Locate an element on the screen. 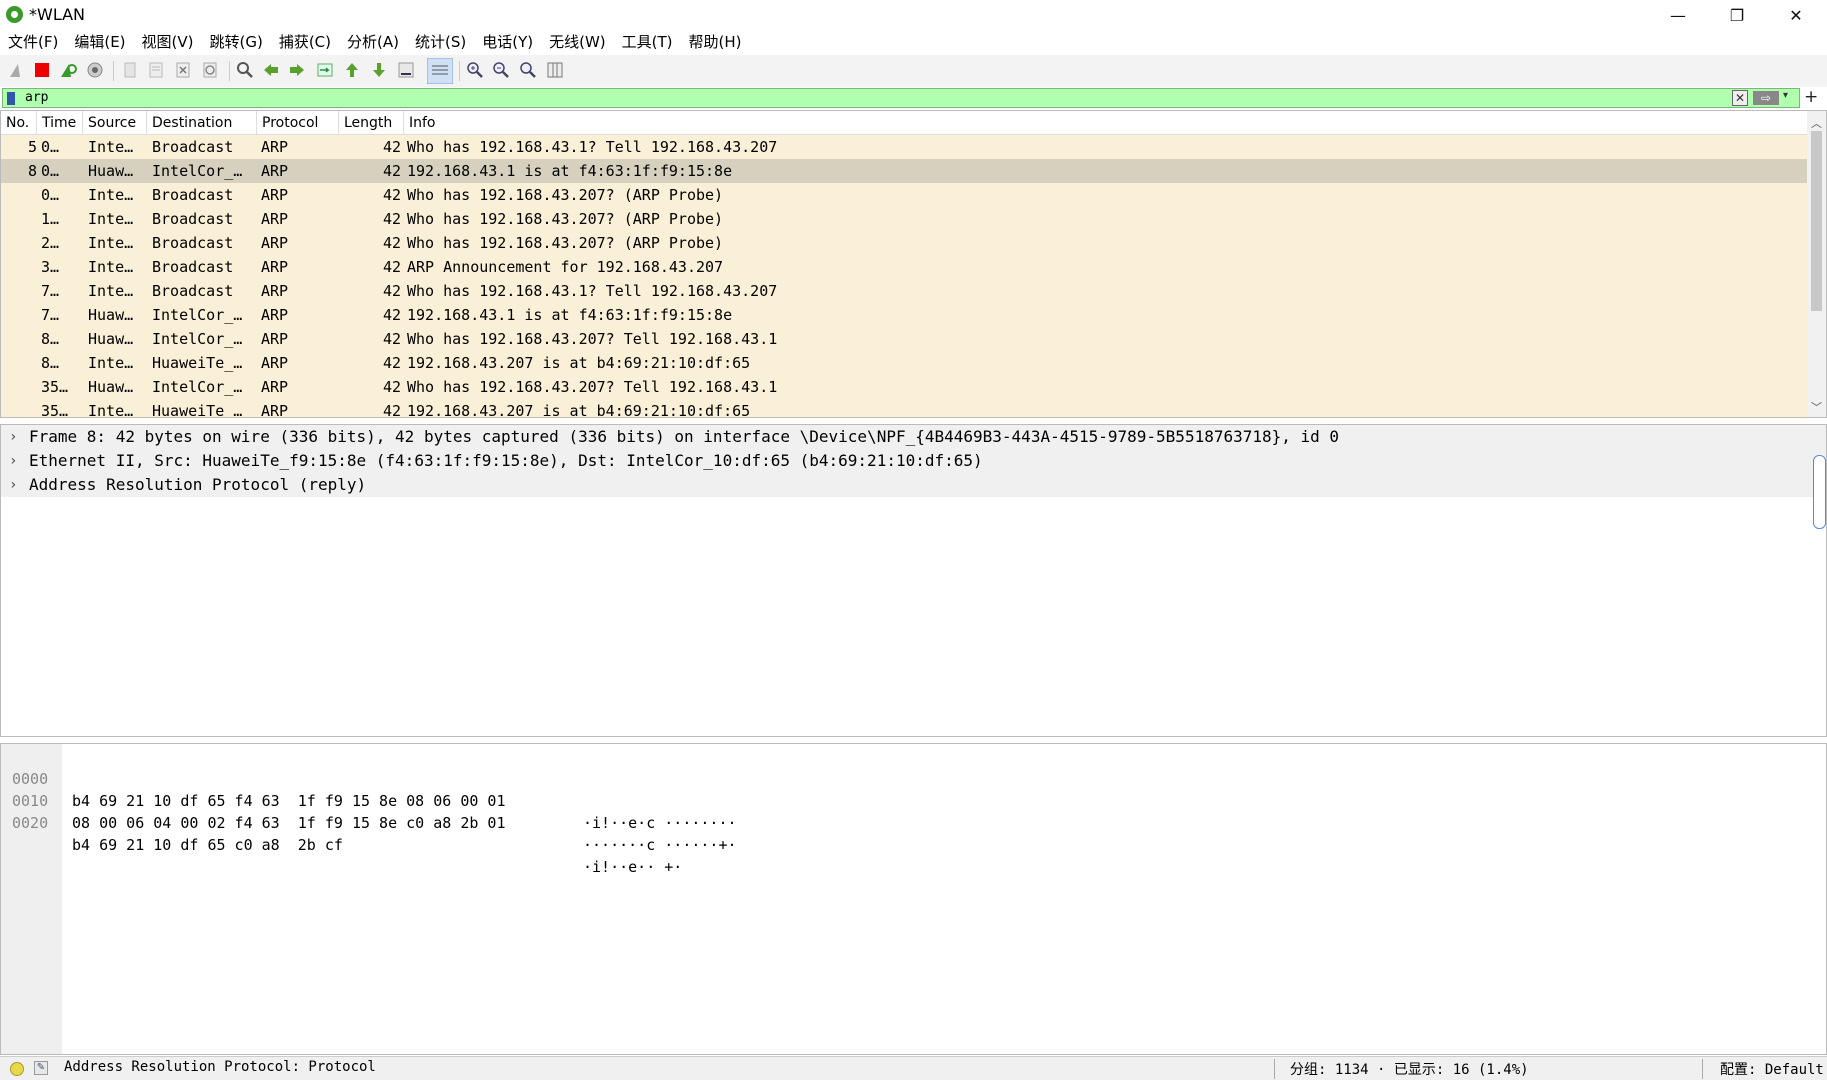 Image resolution: width=1827 pixels, height=1080 pixels. close-file-icon is located at coordinates (183, 70).